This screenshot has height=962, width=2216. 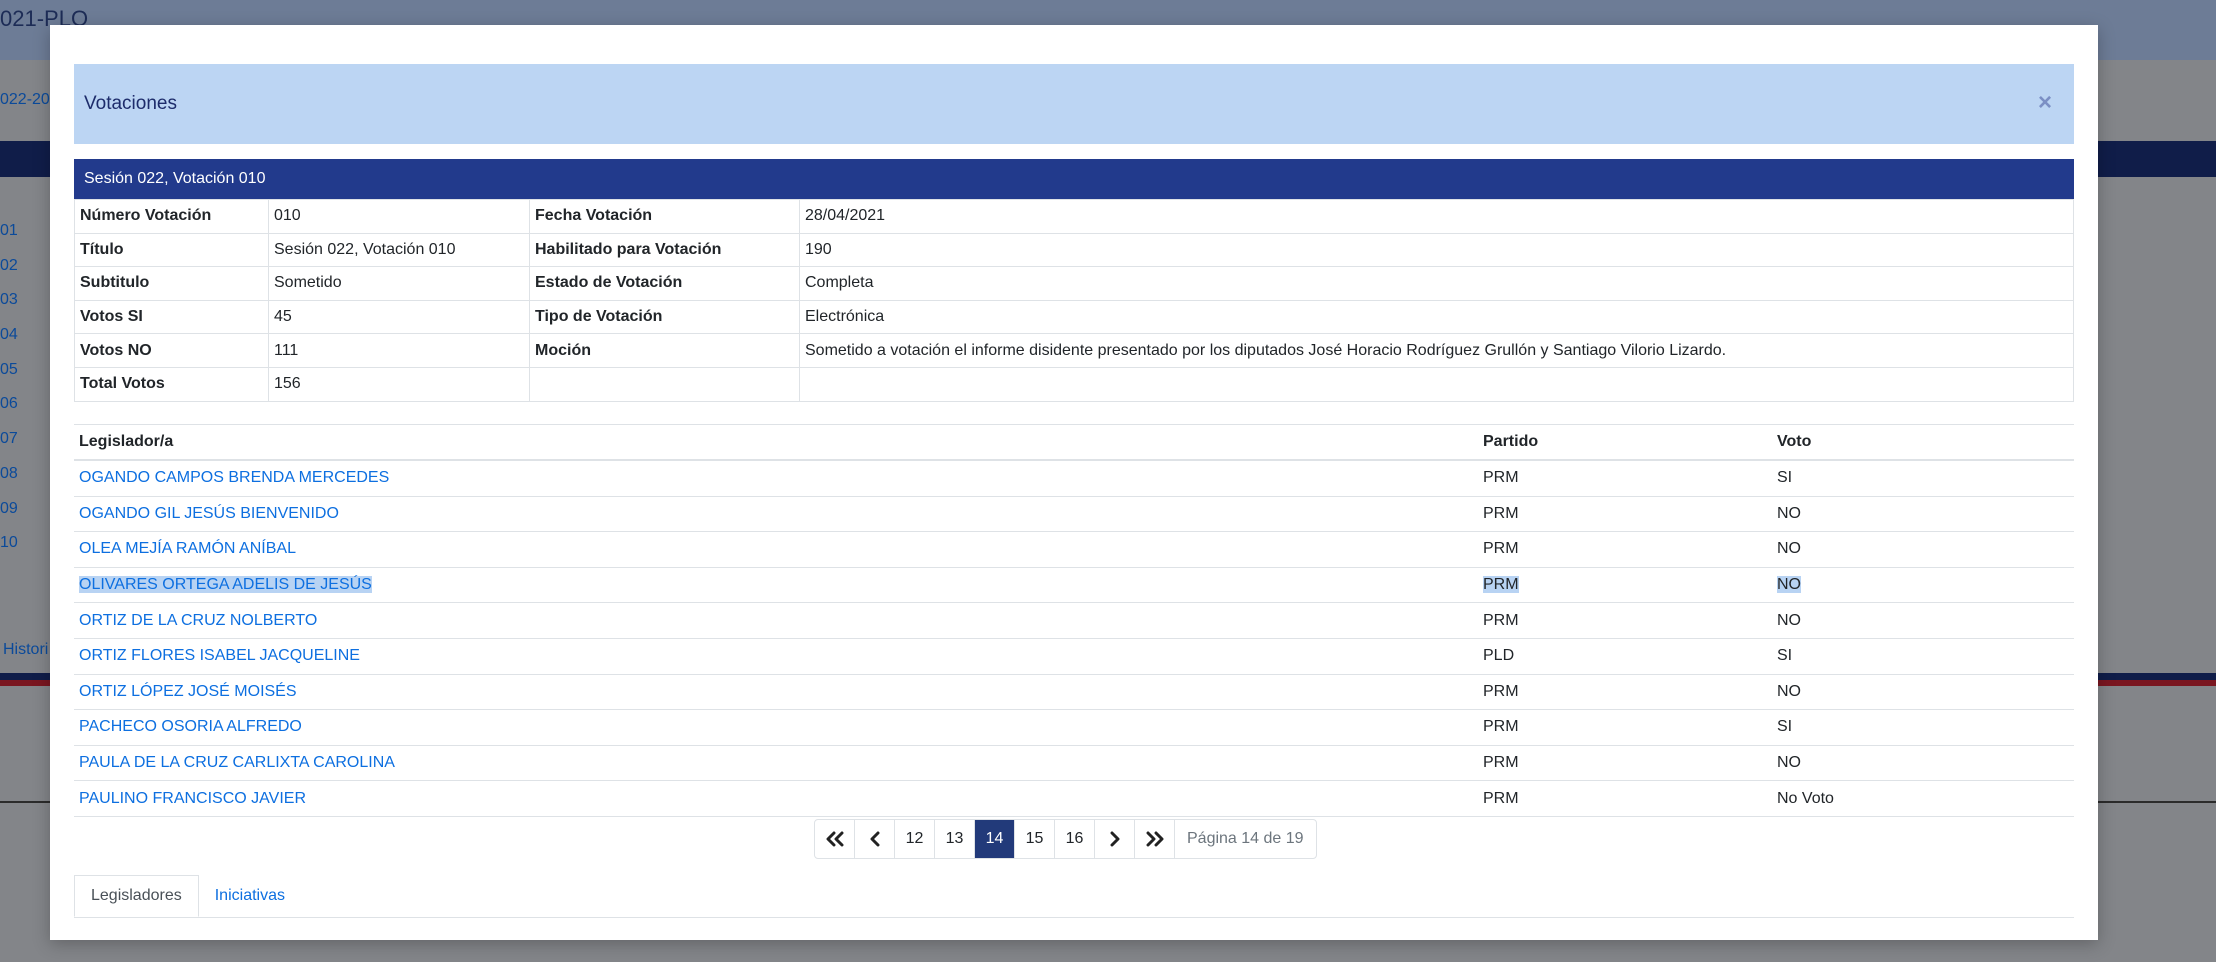 What do you see at coordinates (399, 216) in the screenshot?
I see `details-value: 010` at bounding box center [399, 216].